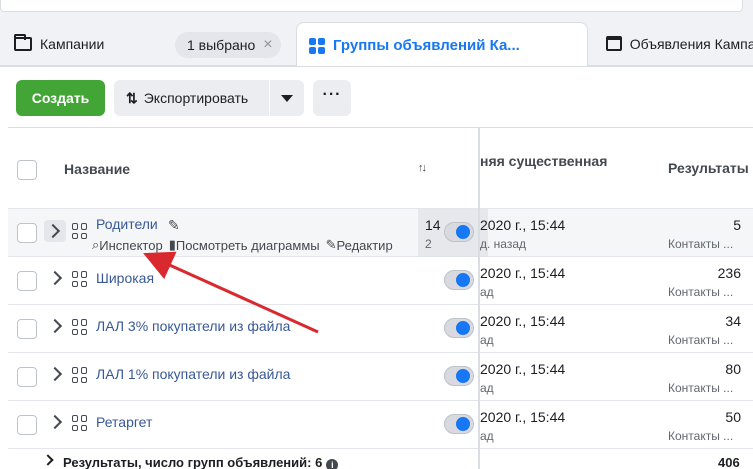 The image size is (753, 469). I want to click on tab-campaigns: Кампании 1 выбрано ×, so click(148, 44).